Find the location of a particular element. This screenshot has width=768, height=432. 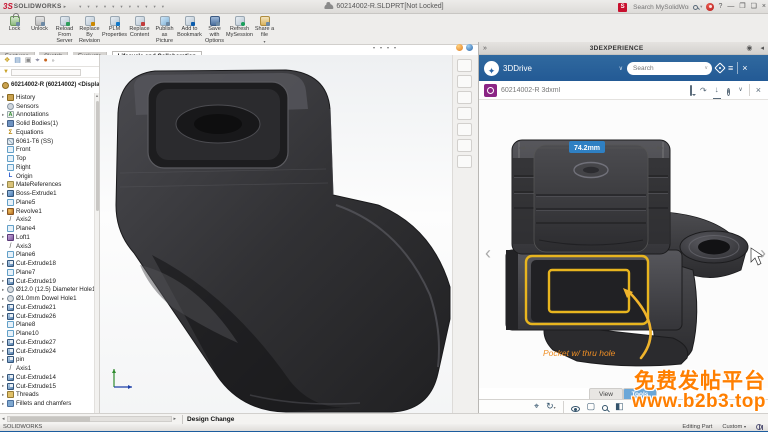

tree-item: Plane4 is located at coordinates (47, 228).